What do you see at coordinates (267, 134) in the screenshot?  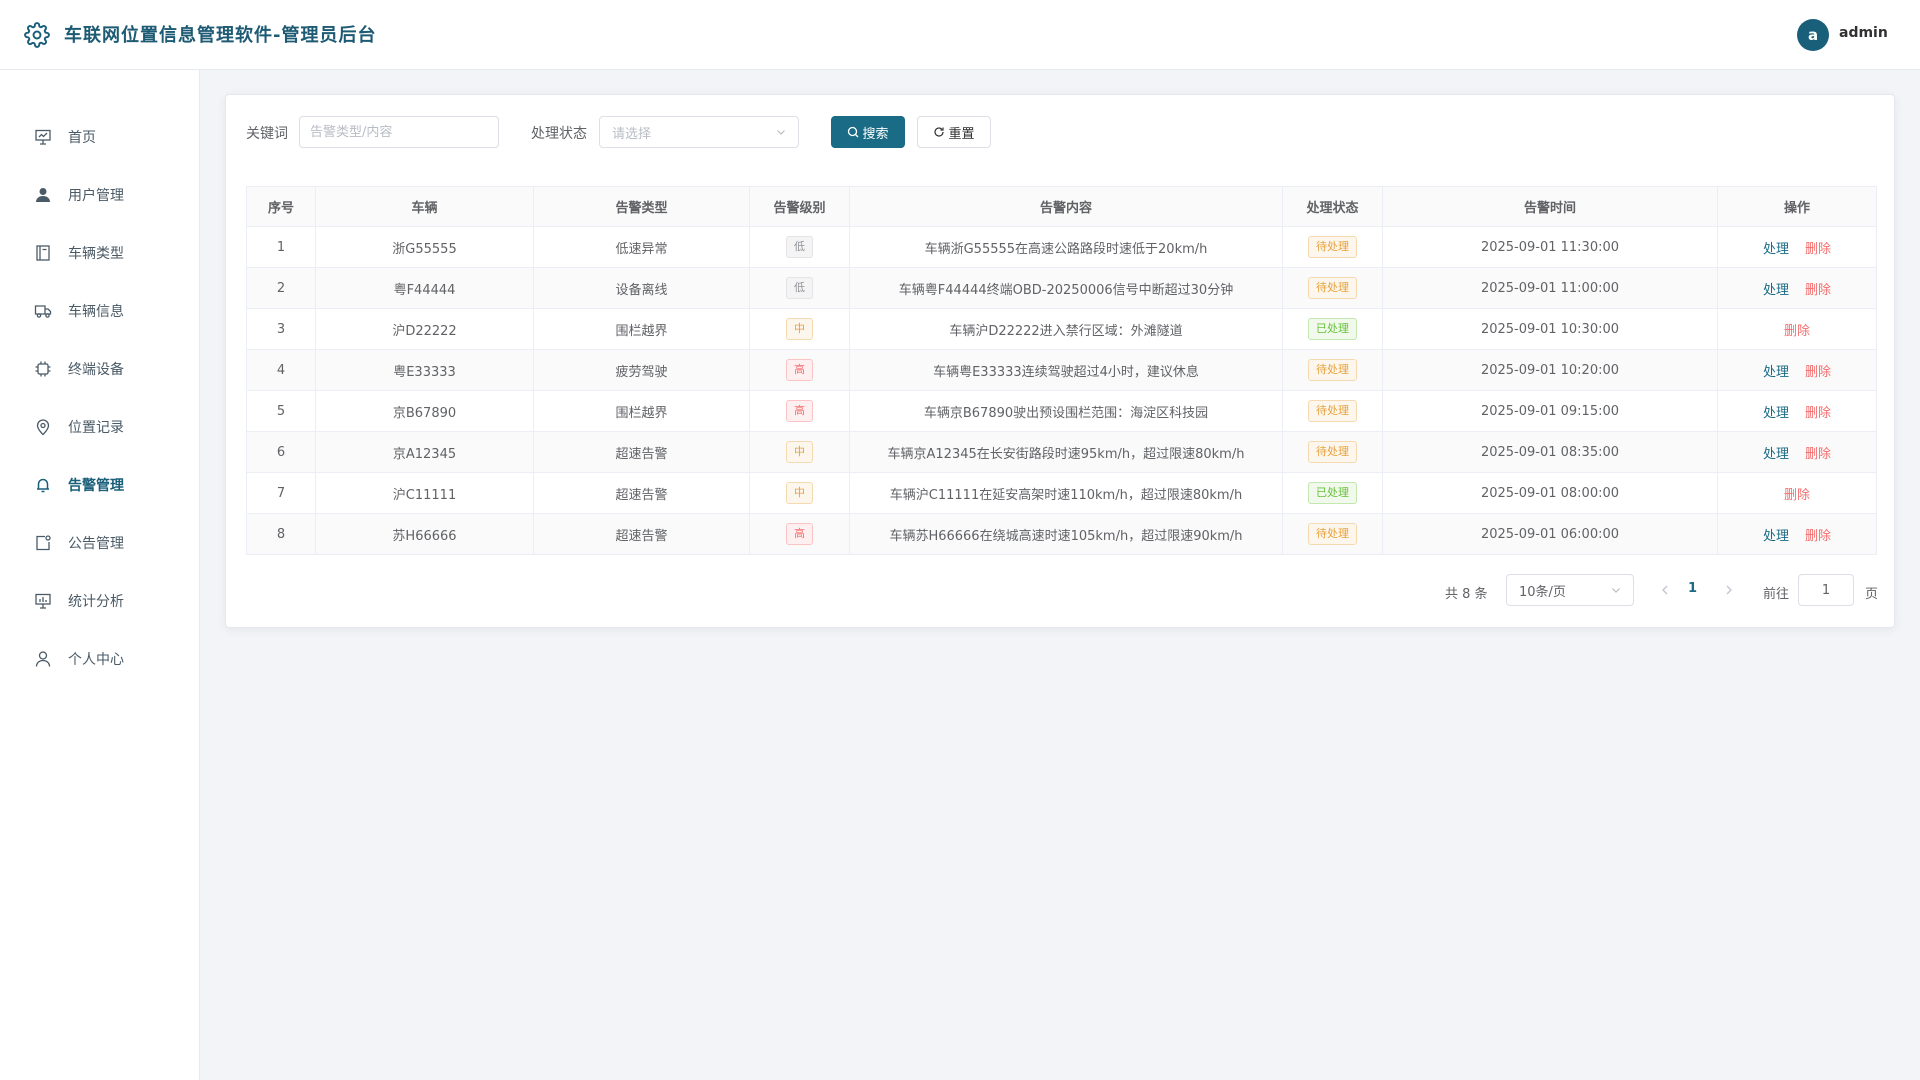 I see `keyword-label: 关键词` at bounding box center [267, 134].